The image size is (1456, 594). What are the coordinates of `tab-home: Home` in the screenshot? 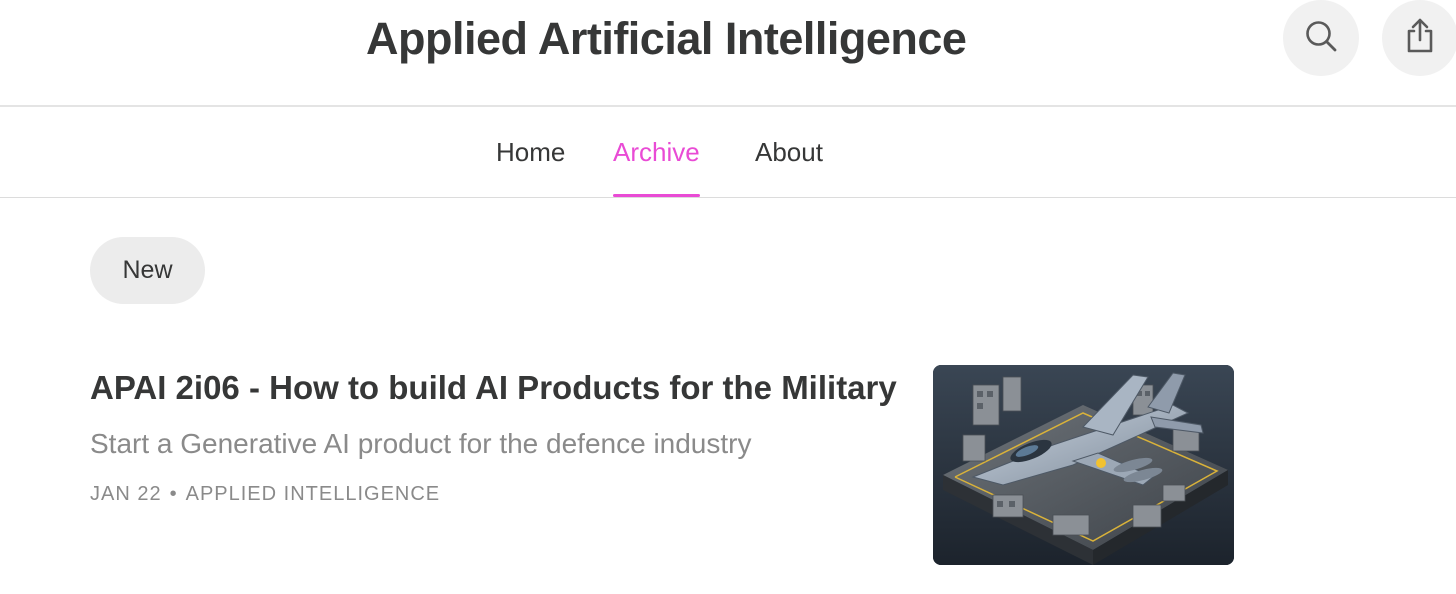 It's located at (530, 152).